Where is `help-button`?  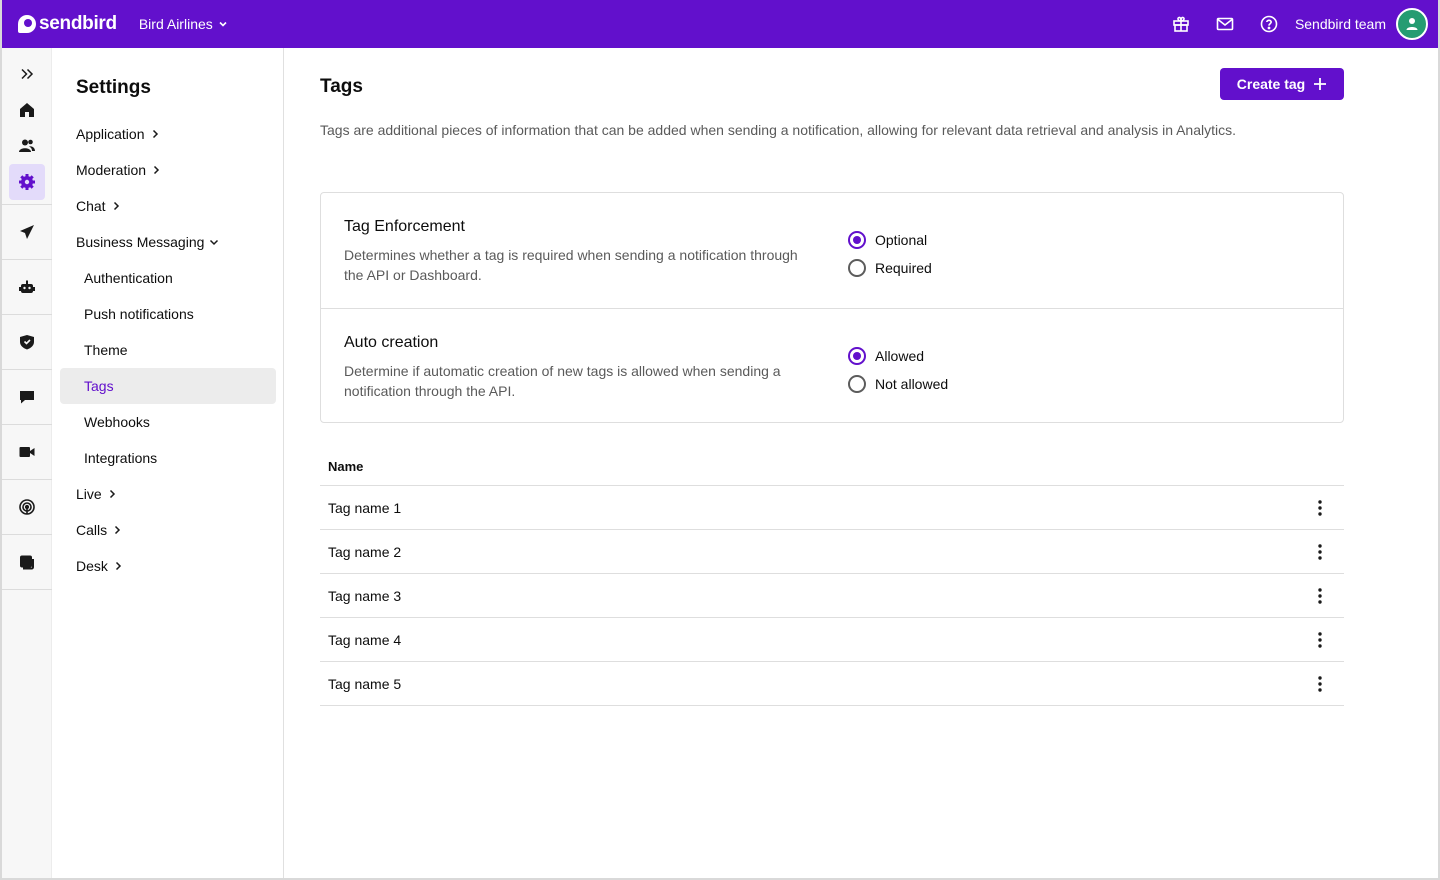
help-button is located at coordinates (1269, 24).